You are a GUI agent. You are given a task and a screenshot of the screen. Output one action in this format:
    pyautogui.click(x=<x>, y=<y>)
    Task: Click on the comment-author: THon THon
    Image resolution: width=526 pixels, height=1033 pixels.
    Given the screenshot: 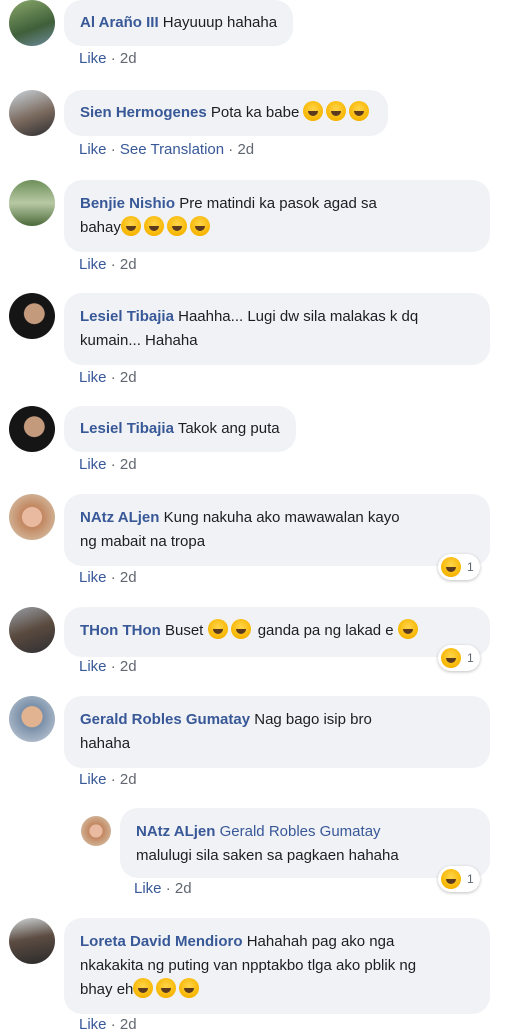 What is the action you would take?
    pyautogui.click(x=120, y=630)
    